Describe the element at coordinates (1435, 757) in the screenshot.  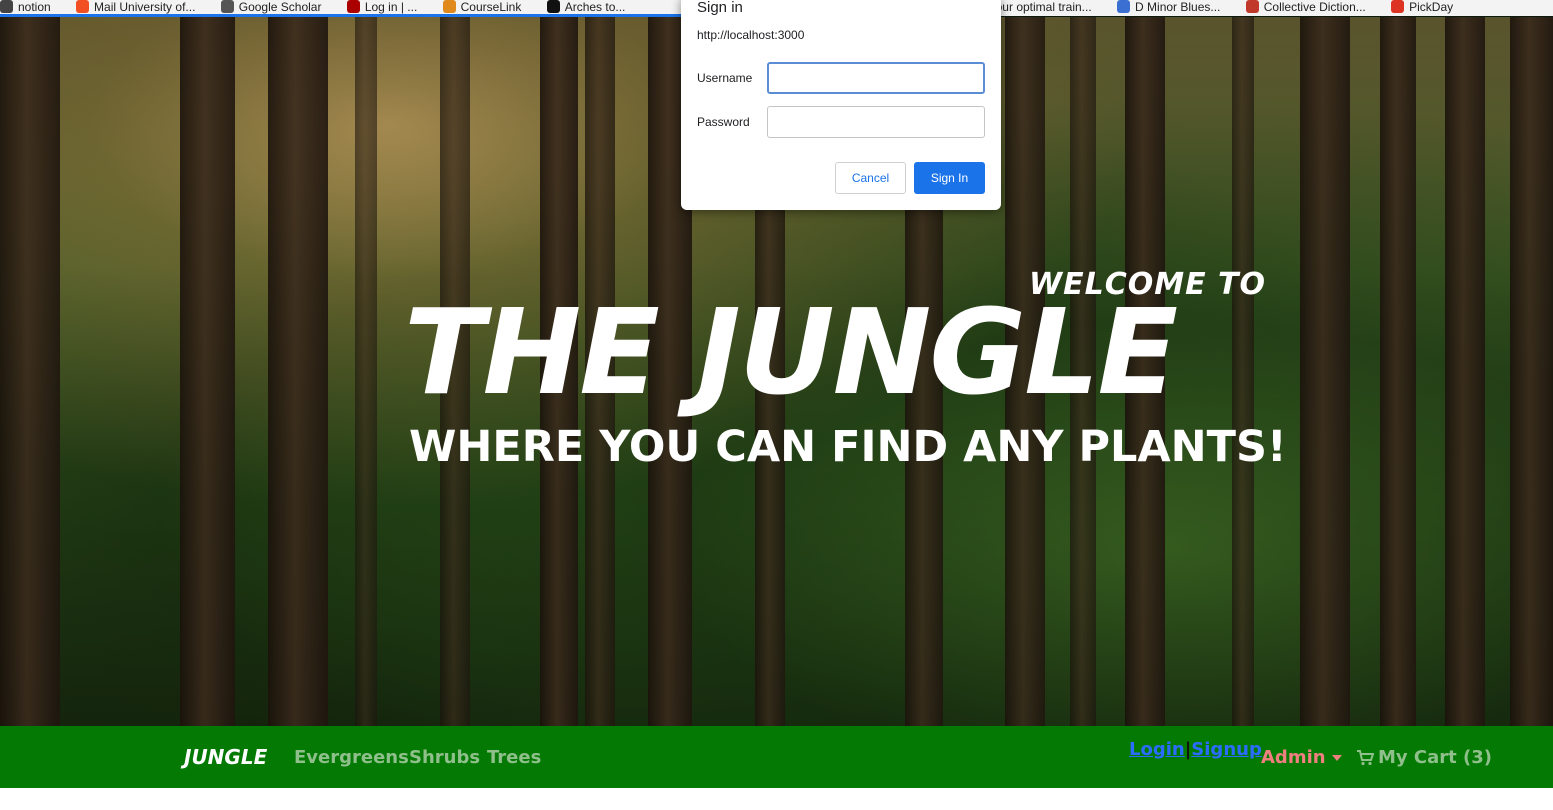
I see `cart-label: My Cart (3)` at that location.